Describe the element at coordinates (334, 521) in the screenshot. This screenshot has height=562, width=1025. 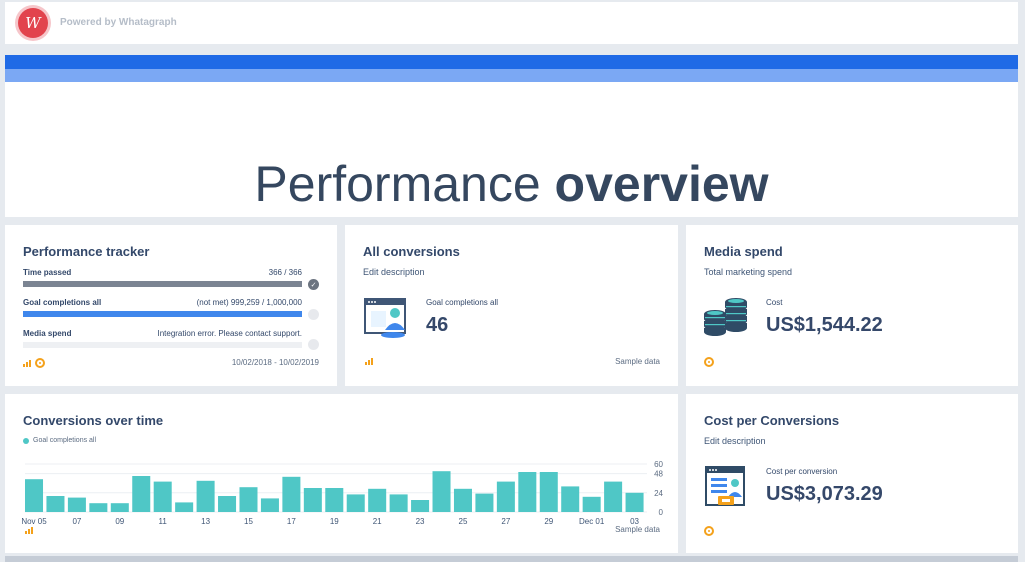
I see `x-tick-label: 19` at that location.